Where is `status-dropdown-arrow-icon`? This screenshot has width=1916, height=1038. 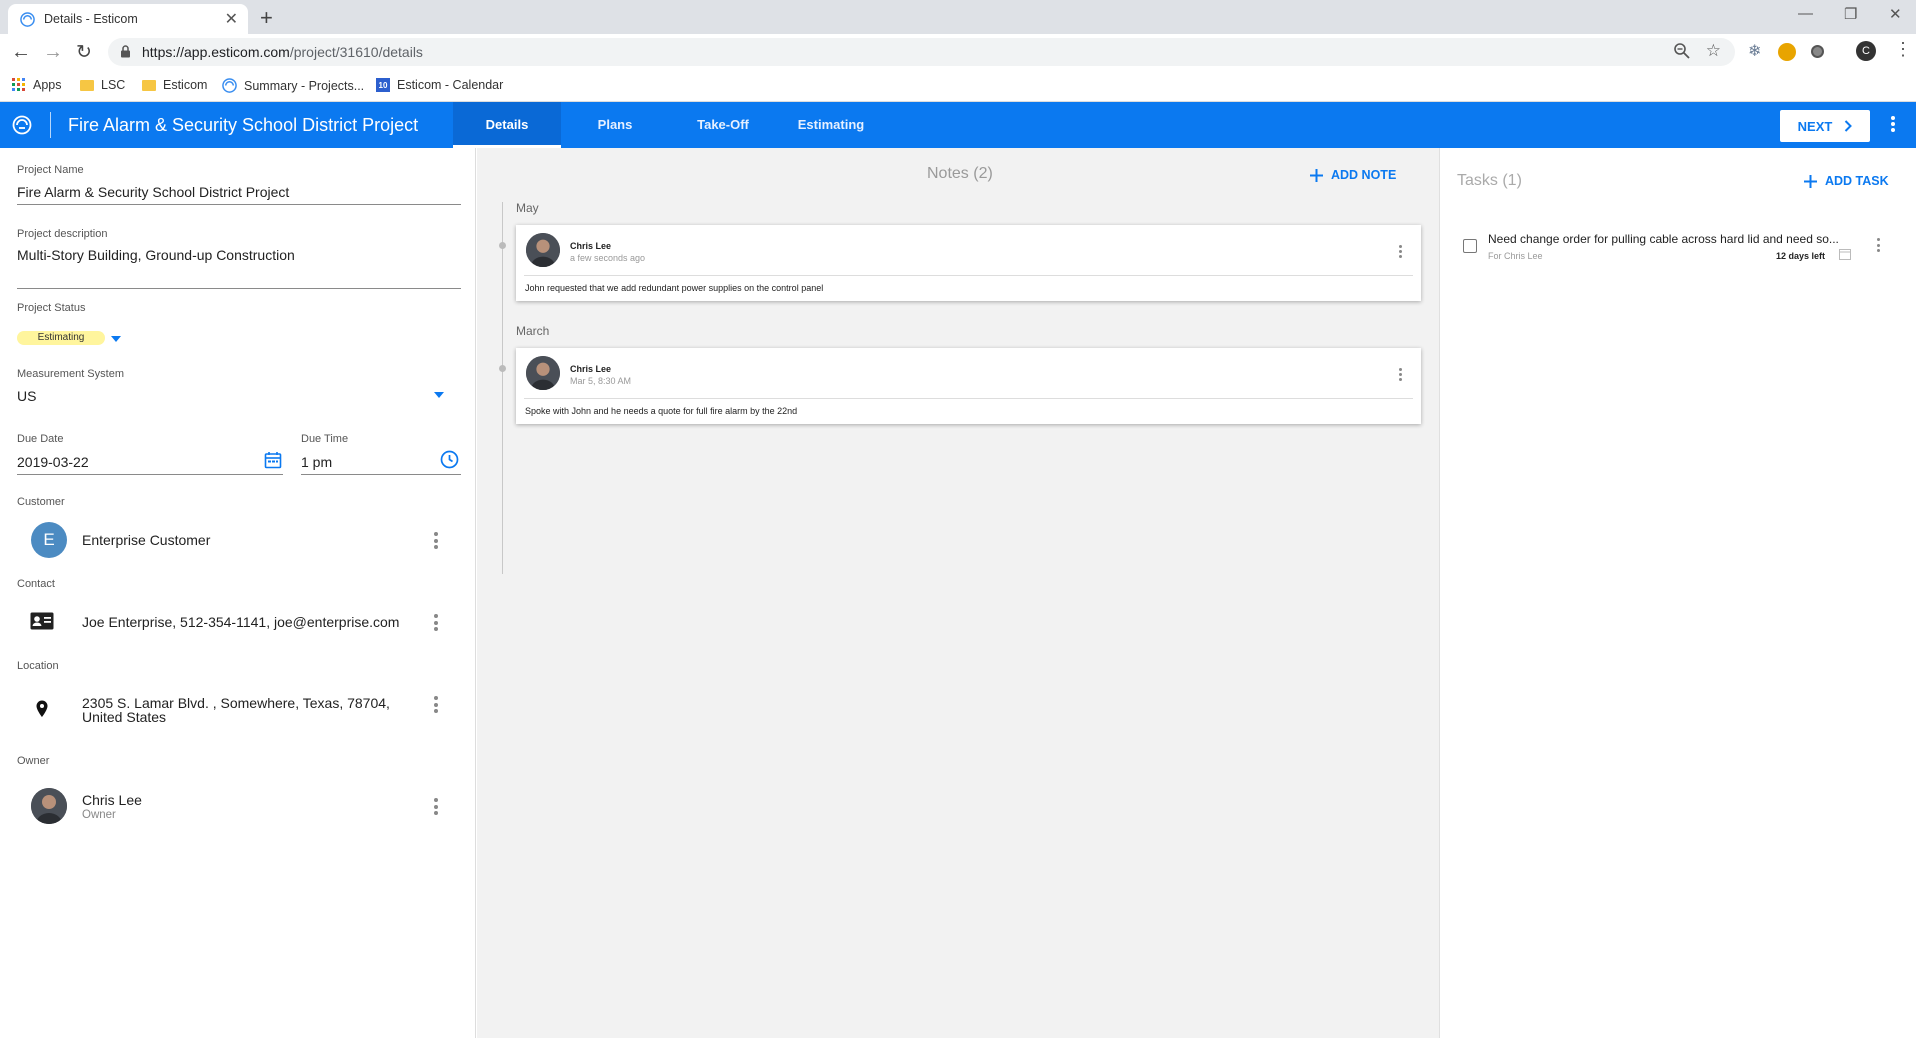
status-dropdown-arrow-icon is located at coordinates (116, 339).